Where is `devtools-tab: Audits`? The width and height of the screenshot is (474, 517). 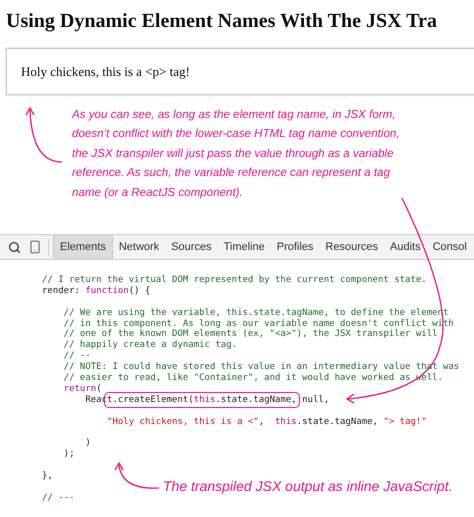 devtools-tab: Audits is located at coordinates (405, 247).